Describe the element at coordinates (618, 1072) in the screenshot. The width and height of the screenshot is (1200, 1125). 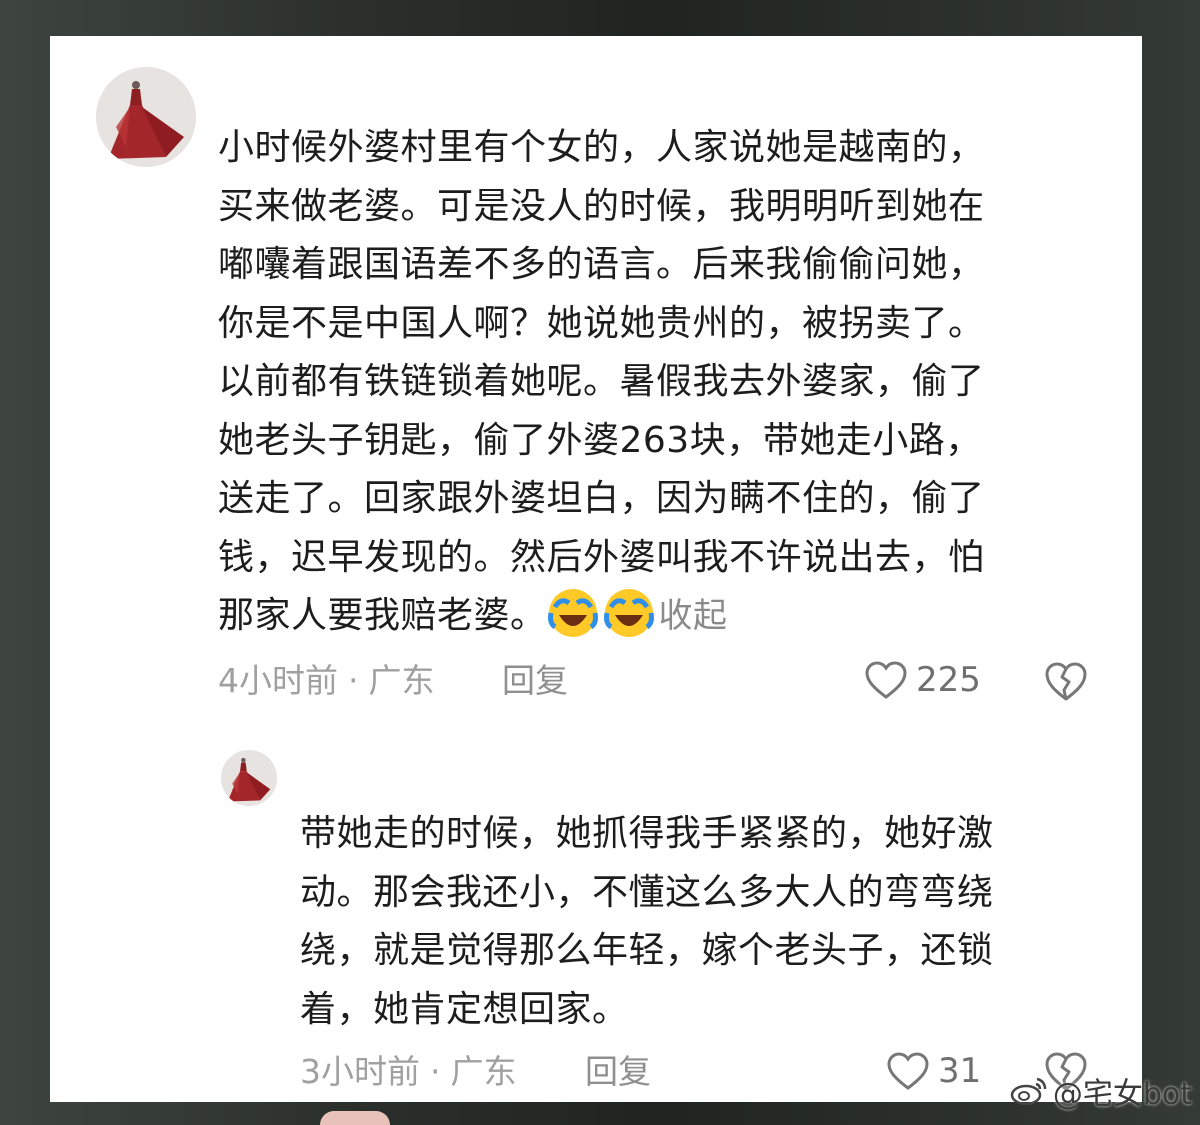
I see `reply-reply-button: 回复` at that location.